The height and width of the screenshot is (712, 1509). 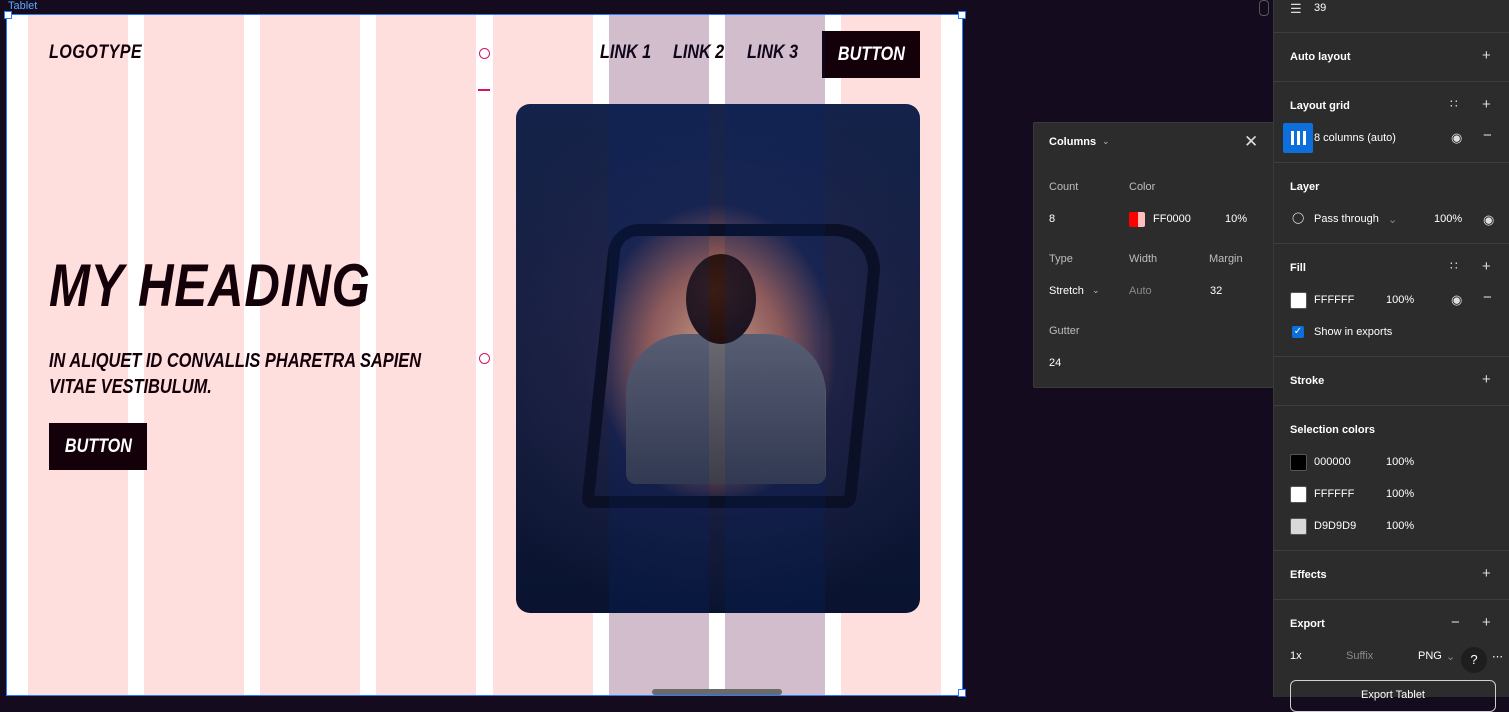 I want to click on vertical-scrollbar, so click(x=1264, y=8).